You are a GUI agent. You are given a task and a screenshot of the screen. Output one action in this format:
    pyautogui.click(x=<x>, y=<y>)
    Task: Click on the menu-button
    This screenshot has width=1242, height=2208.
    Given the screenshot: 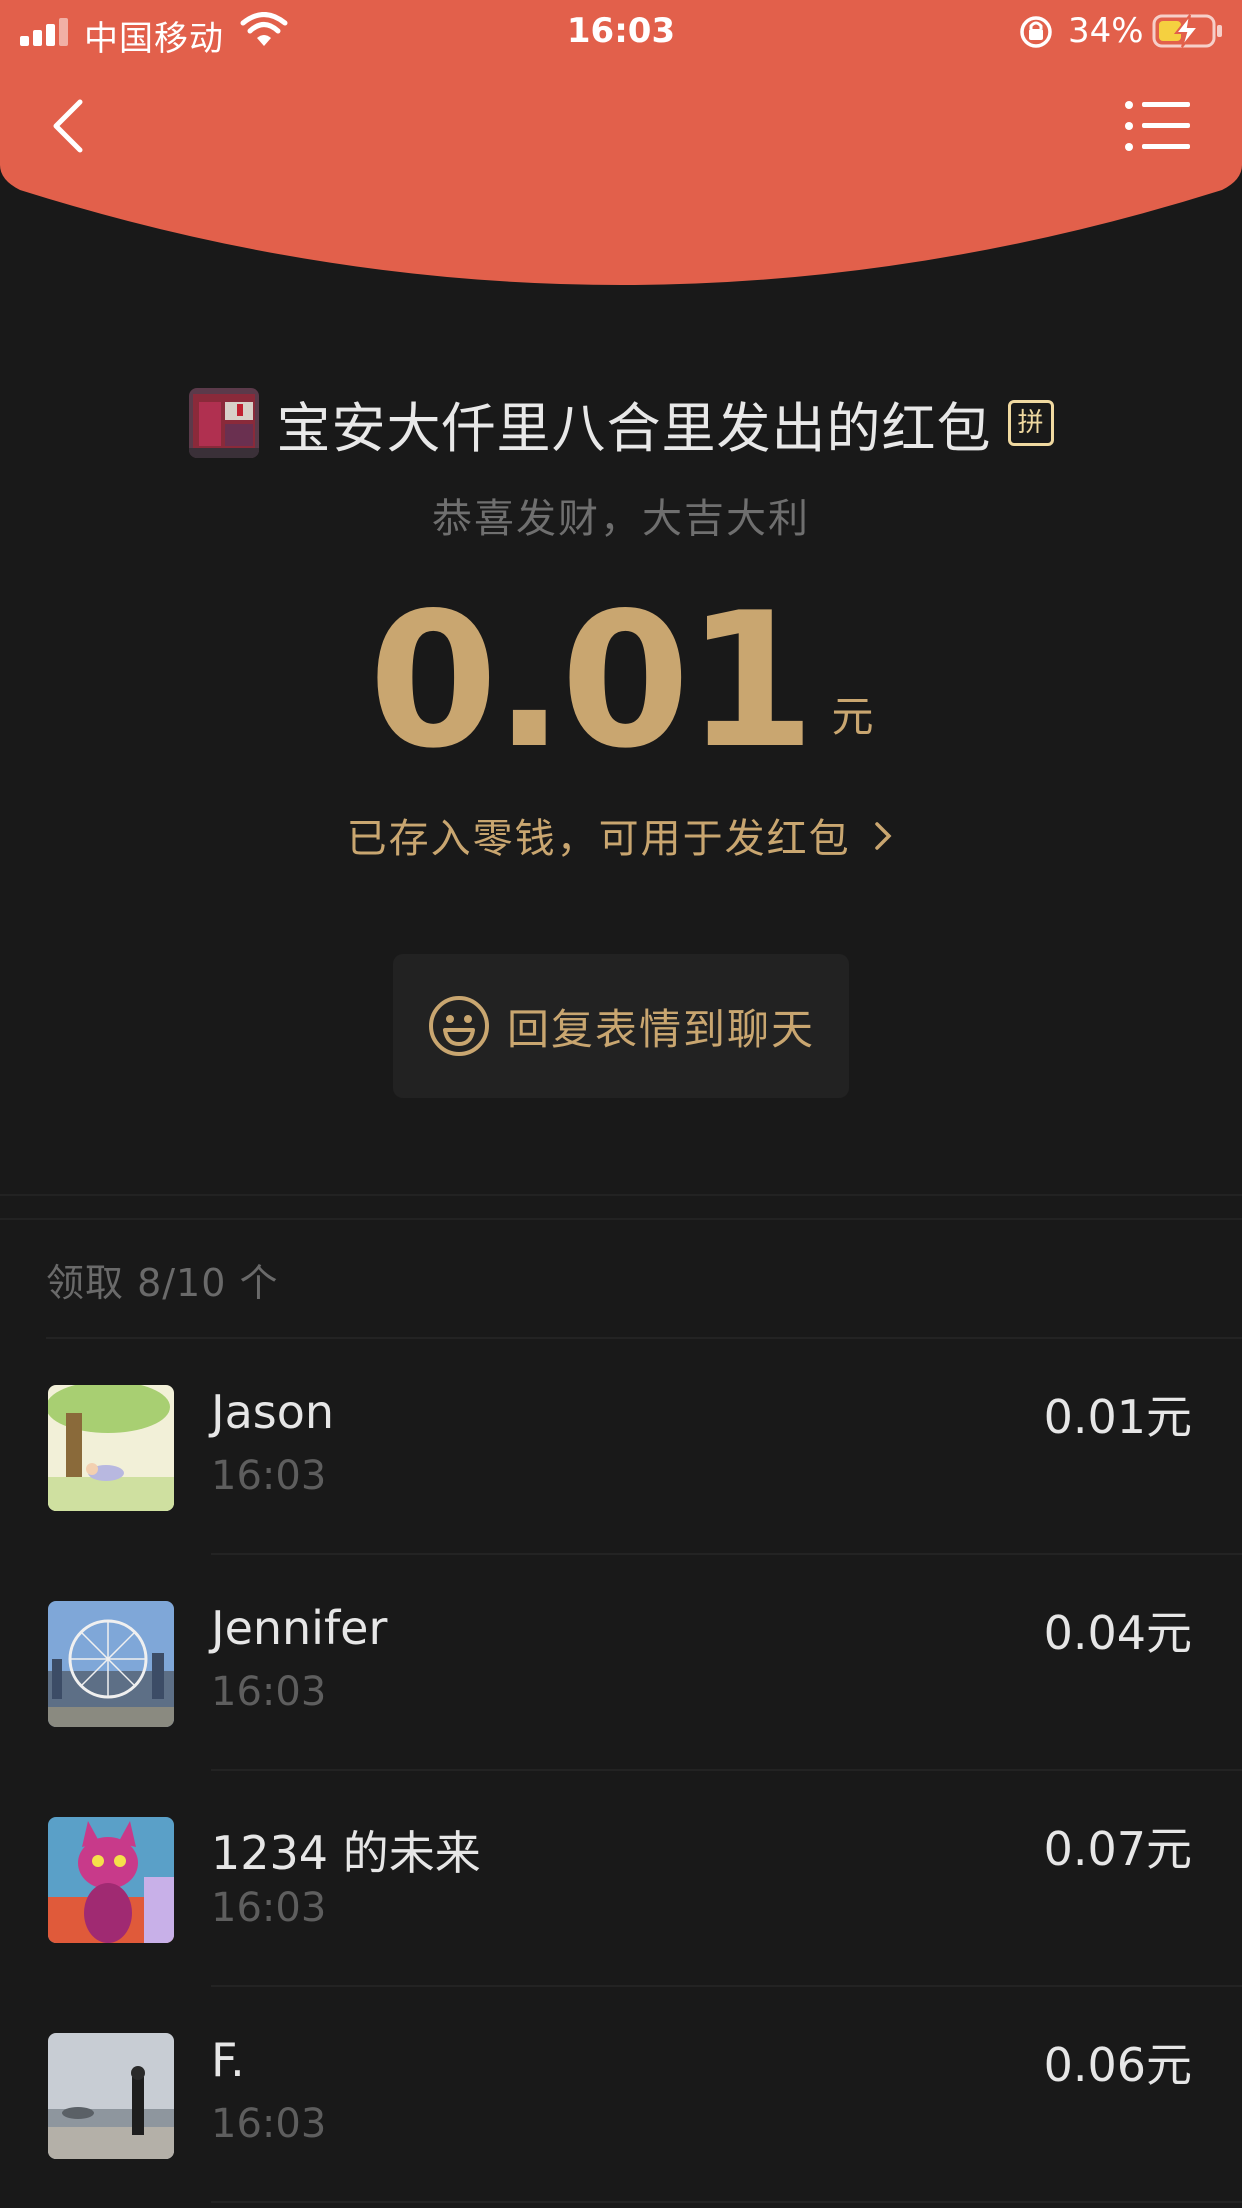 What is the action you would take?
    pyautogui.click(x=1158, y=126)
    